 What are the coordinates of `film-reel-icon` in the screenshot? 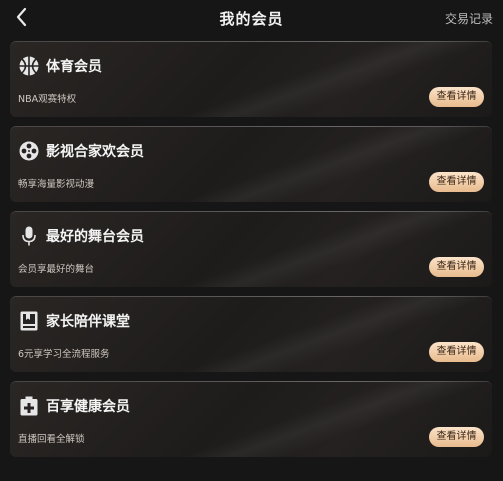 It's located at (29, 151).